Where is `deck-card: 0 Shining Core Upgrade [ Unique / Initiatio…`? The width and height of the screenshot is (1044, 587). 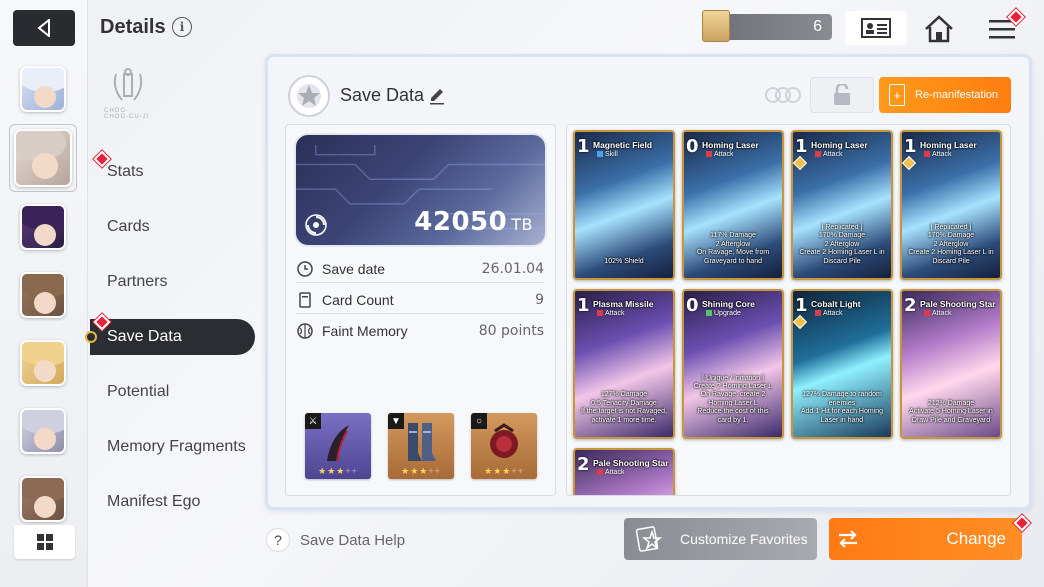
deck-card: 0 Shining Core Upgrade [ Unique / Initiatio… is located at coordinates (733, 364).